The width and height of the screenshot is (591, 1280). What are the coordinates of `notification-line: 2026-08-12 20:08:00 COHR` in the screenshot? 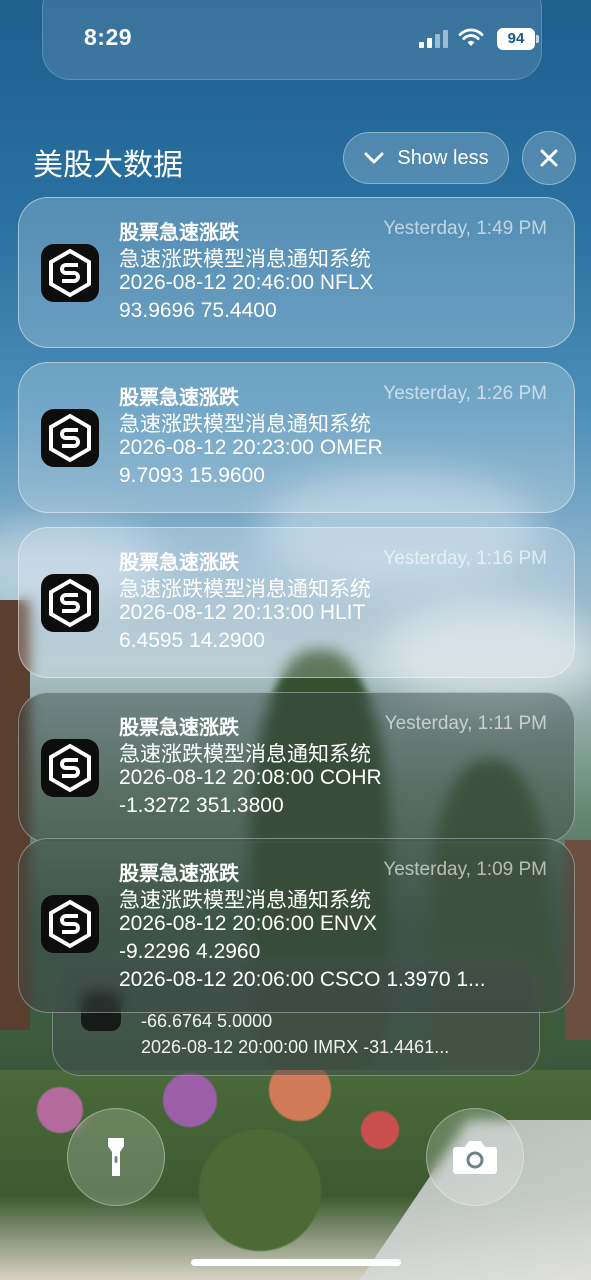 It's located at (250, 777).